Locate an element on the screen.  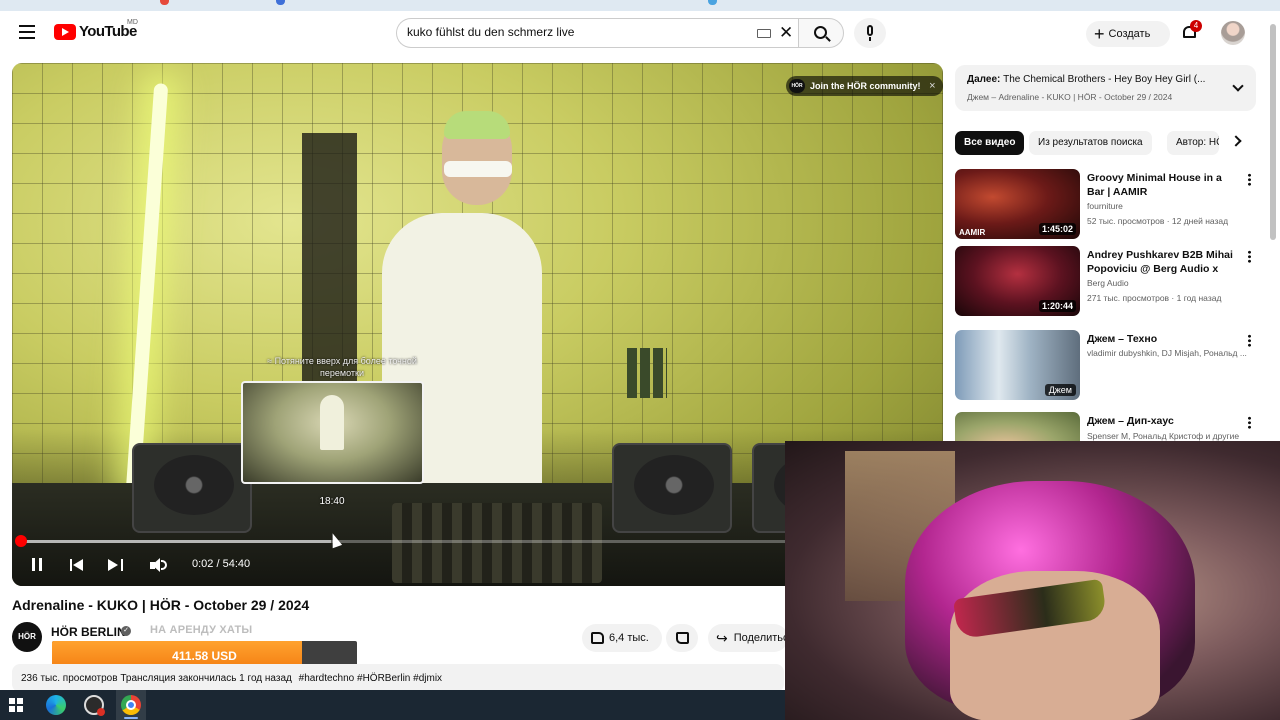
time-display: 0:02 / 54:40 is located at coordinates (221, 564).